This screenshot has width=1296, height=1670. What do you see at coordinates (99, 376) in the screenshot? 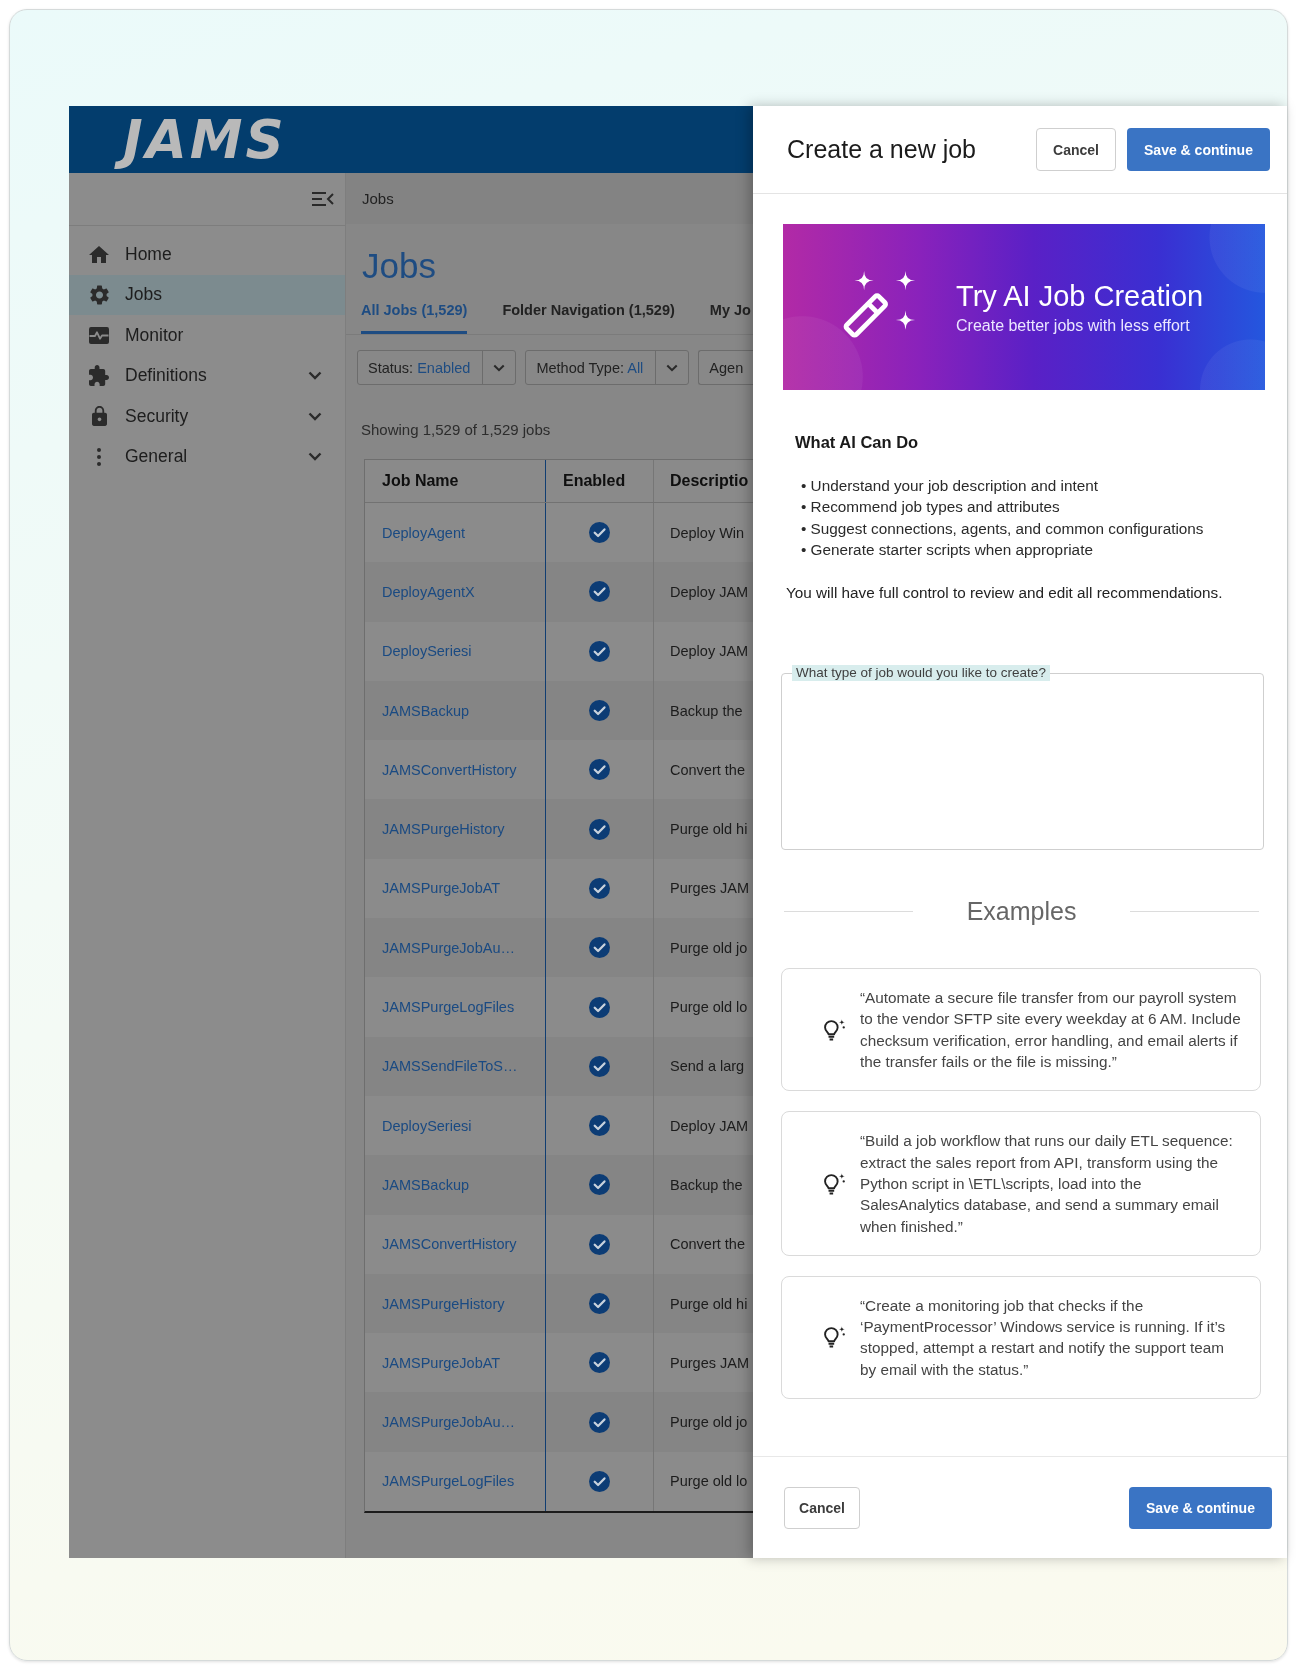
I see `puzzle-icon` at bounding box center [99, 376].